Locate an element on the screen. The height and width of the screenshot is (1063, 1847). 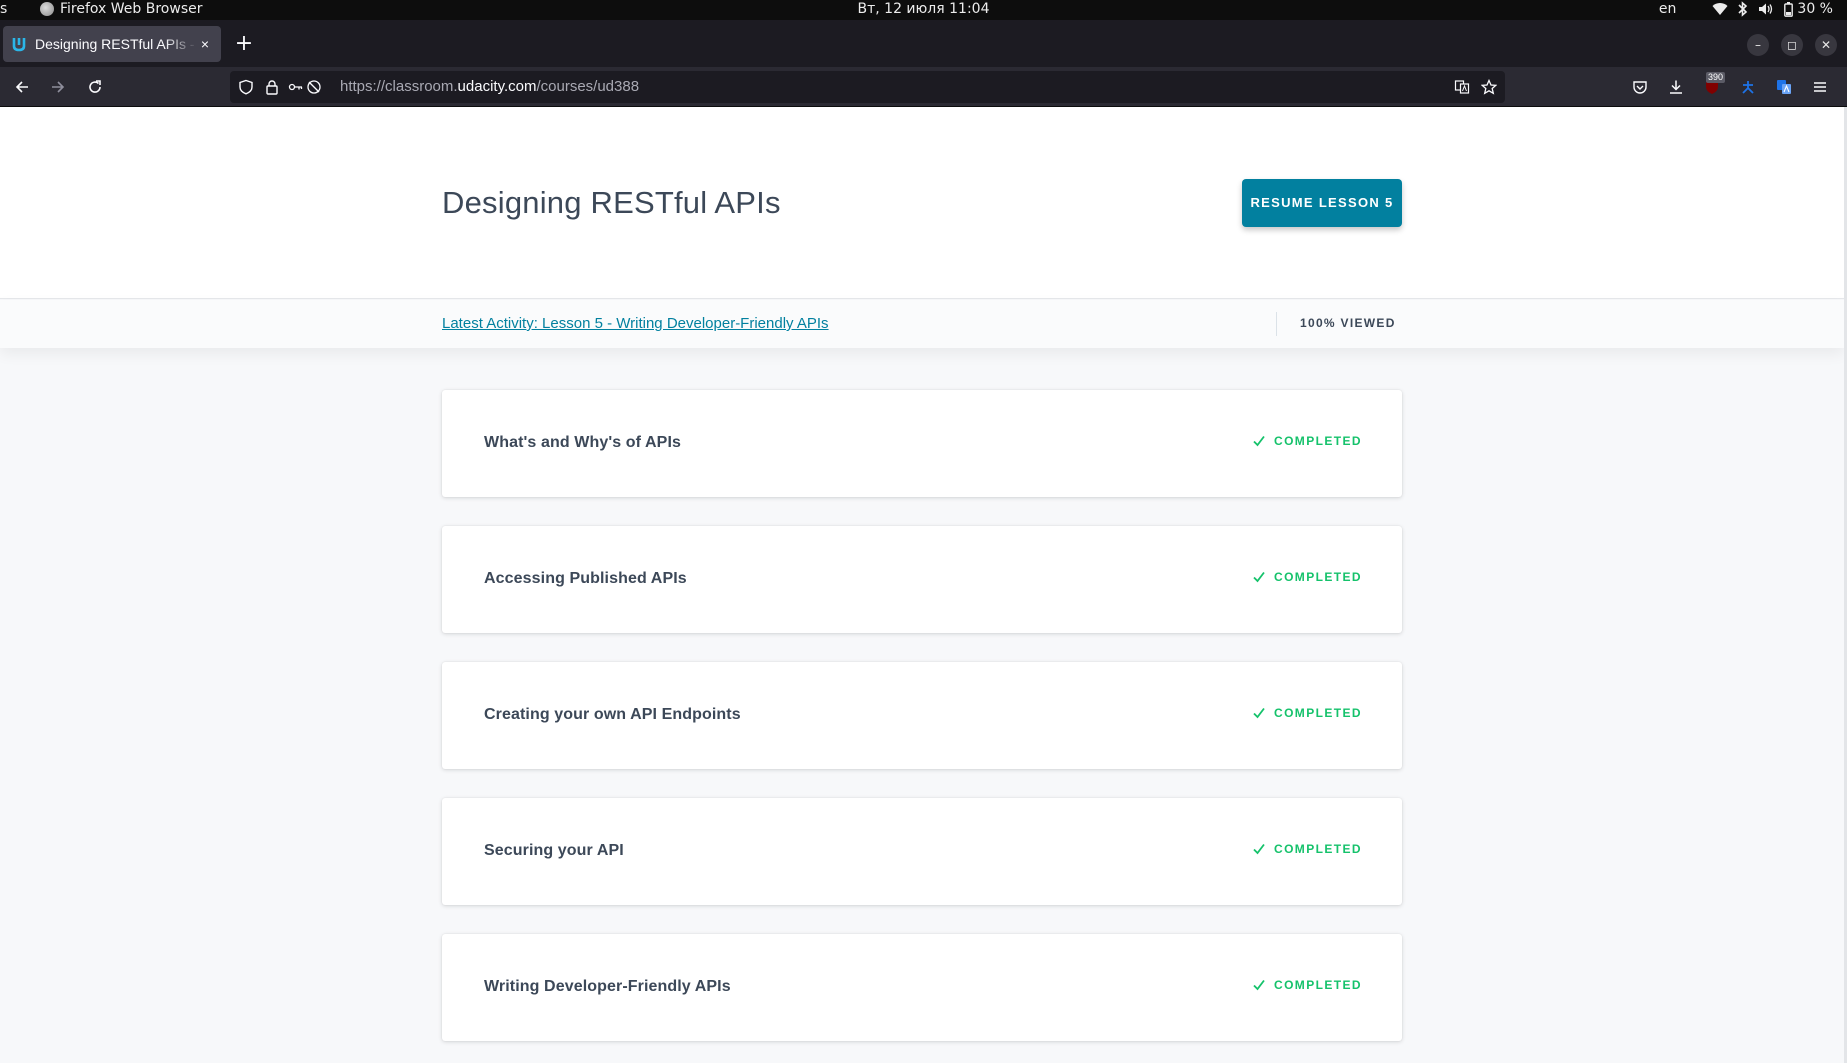
url-host: udacity.com is located at coordinates (497, 86).